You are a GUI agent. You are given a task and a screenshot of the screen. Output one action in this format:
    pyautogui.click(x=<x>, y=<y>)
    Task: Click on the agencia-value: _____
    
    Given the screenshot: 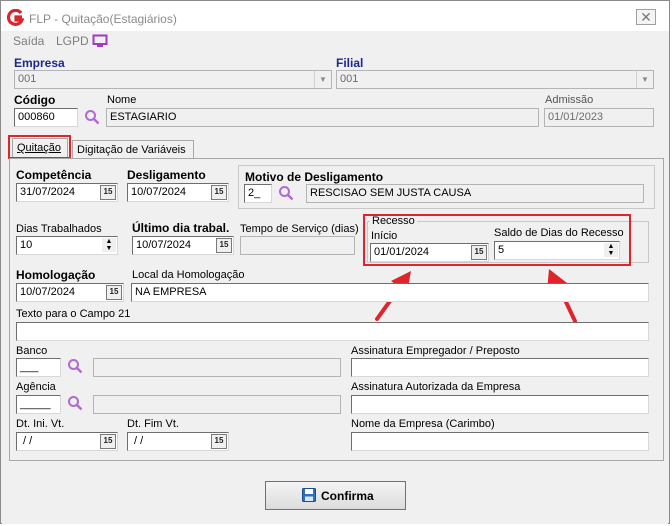 What is the action you would take?
    pyautogui.click(x=35, y=404)
    